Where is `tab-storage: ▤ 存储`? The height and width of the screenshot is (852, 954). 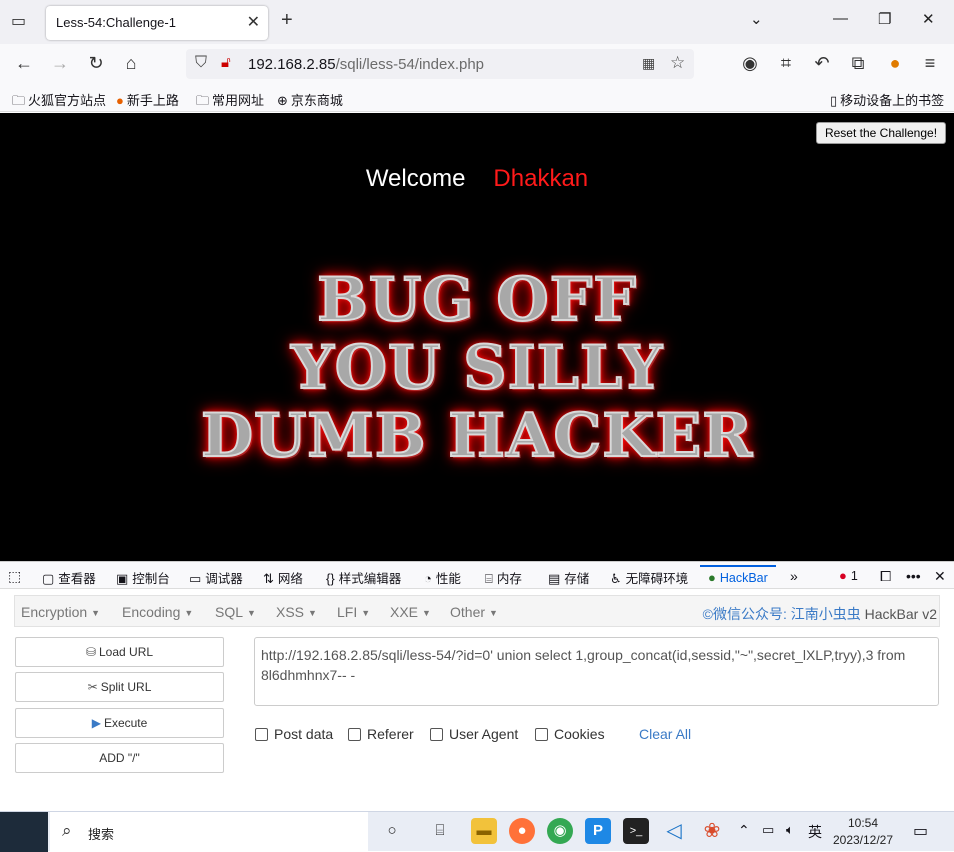
tab-storage: ▤ 存储 is located at coordinates (568, 577).